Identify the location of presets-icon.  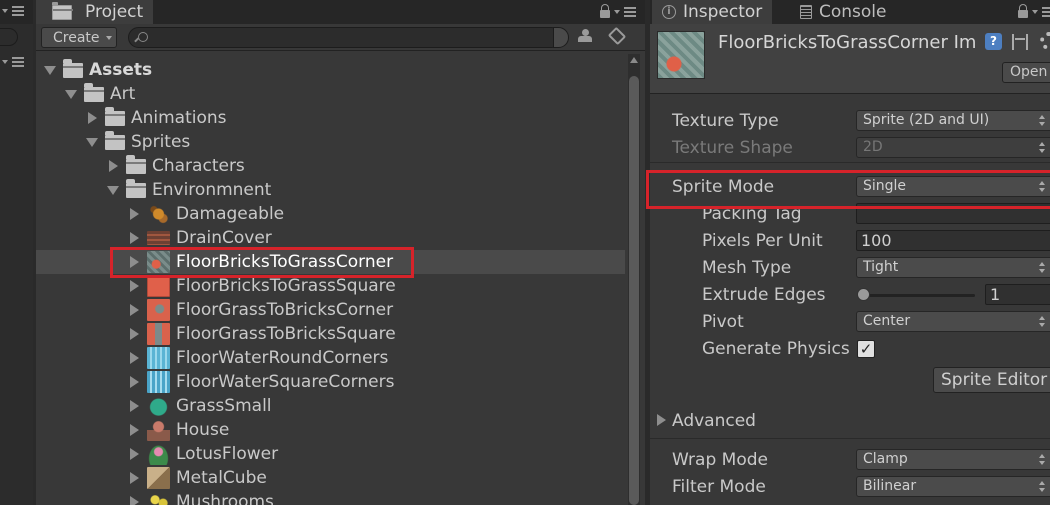
(1020, 42).